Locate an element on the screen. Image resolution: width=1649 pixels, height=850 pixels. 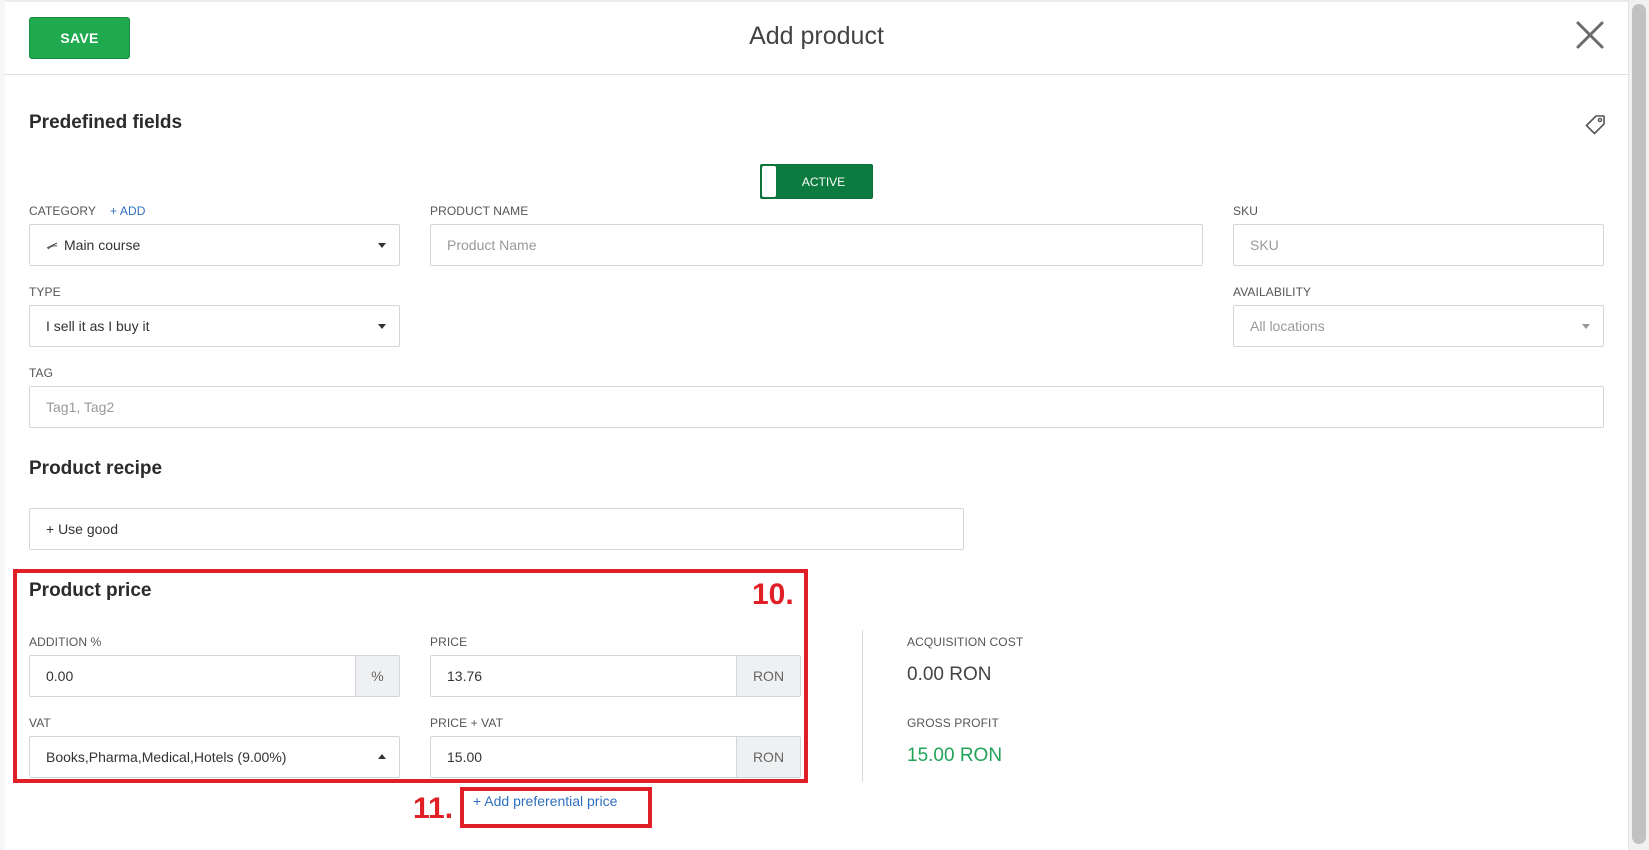
tag-icon is located at coordinates (1595, 125).